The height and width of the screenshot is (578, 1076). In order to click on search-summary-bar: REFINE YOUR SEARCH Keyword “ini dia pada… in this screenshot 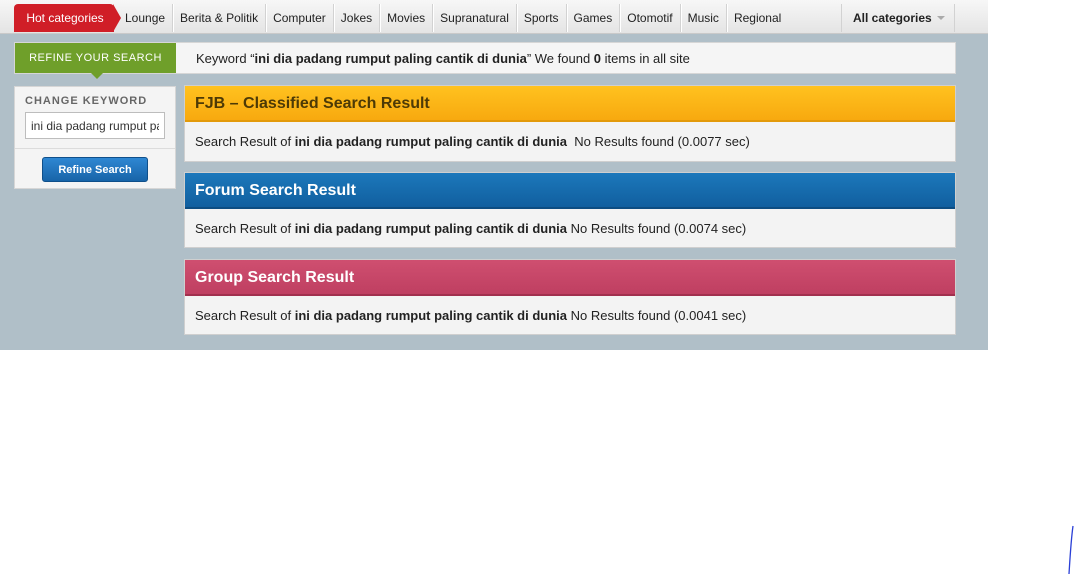, I will do `click(485, 60)`.